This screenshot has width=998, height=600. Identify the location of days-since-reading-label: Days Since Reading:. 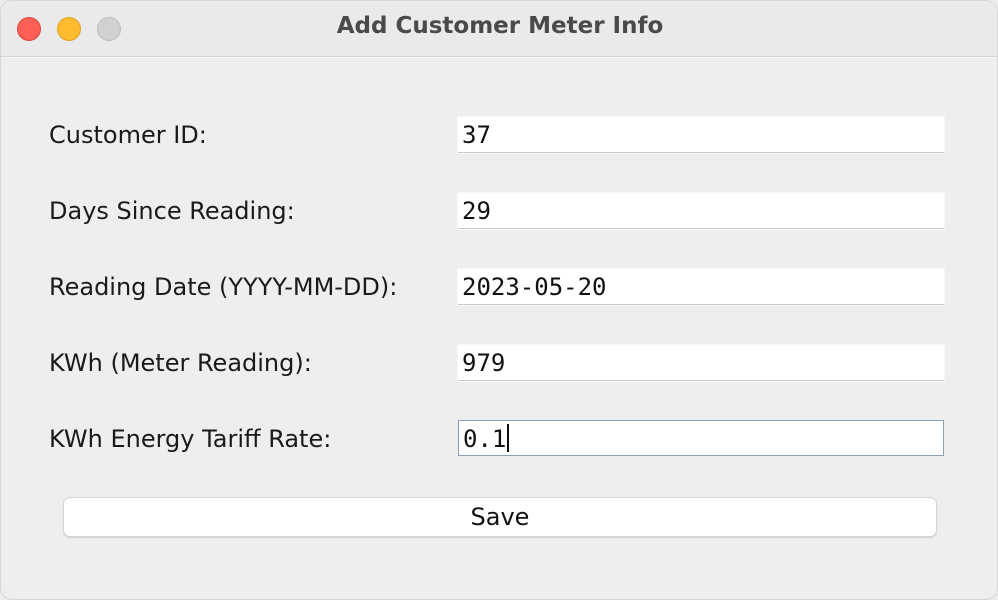
(172, 211).